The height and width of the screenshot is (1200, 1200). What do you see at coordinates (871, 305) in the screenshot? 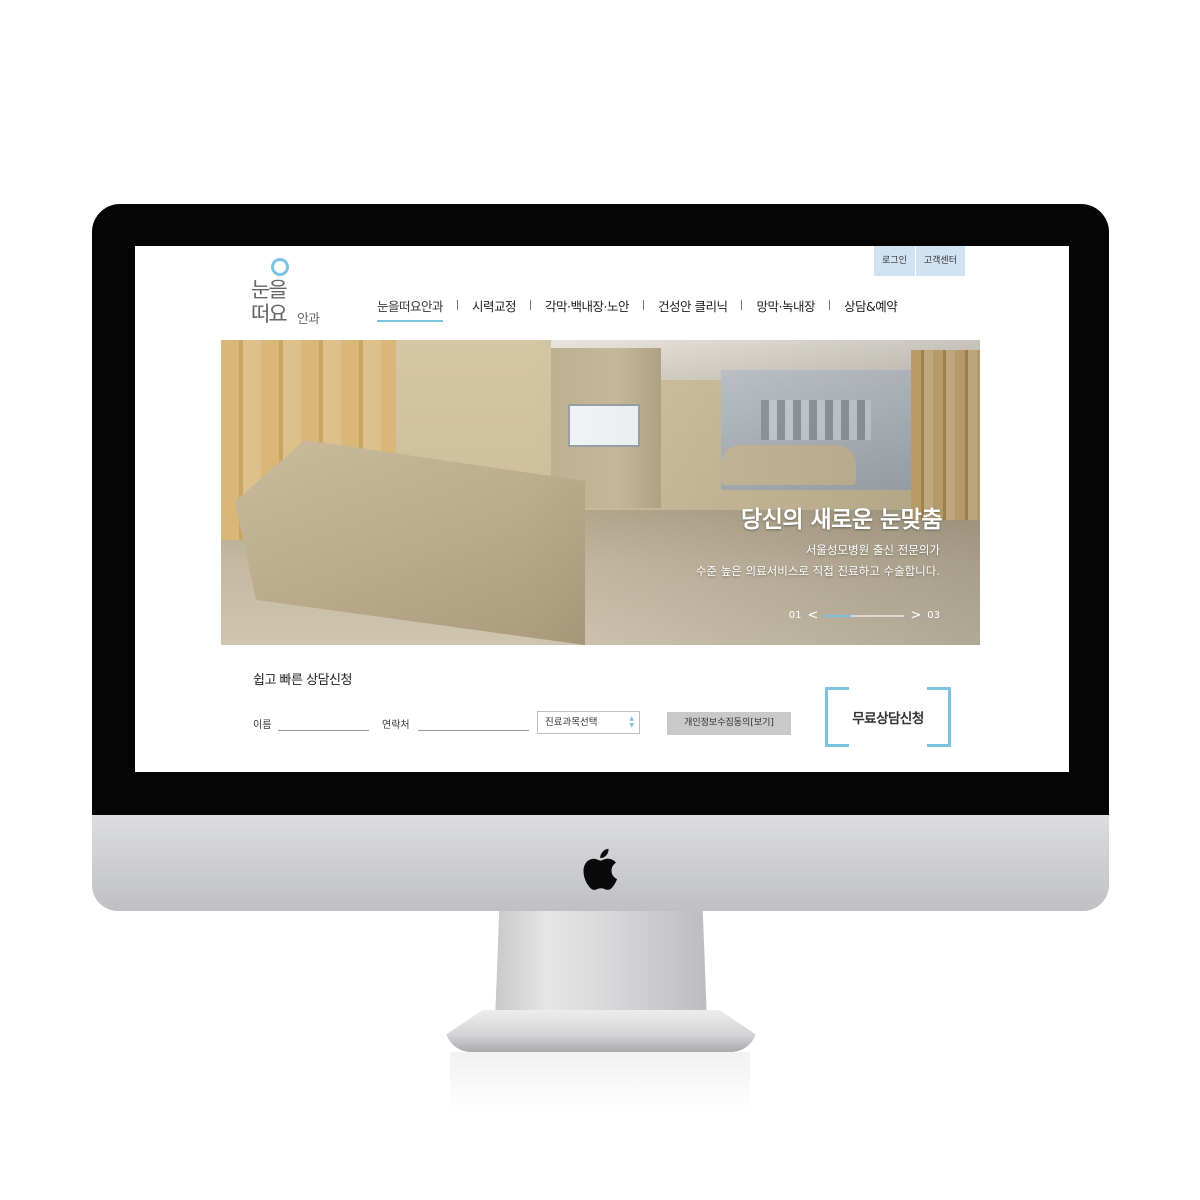
I see `nav-item-consult-reserve: 상담&예약` at bounding box center [871, 305].